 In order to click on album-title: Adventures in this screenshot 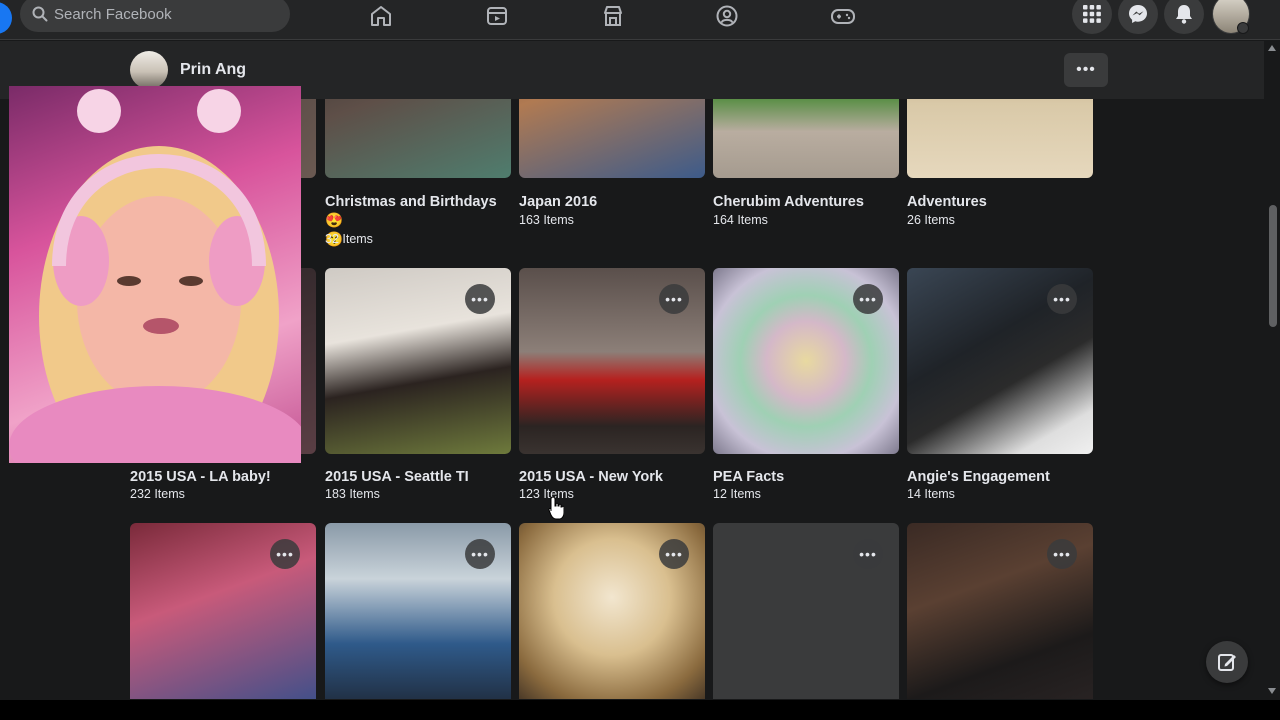, I will do `click(1002, 202)`.